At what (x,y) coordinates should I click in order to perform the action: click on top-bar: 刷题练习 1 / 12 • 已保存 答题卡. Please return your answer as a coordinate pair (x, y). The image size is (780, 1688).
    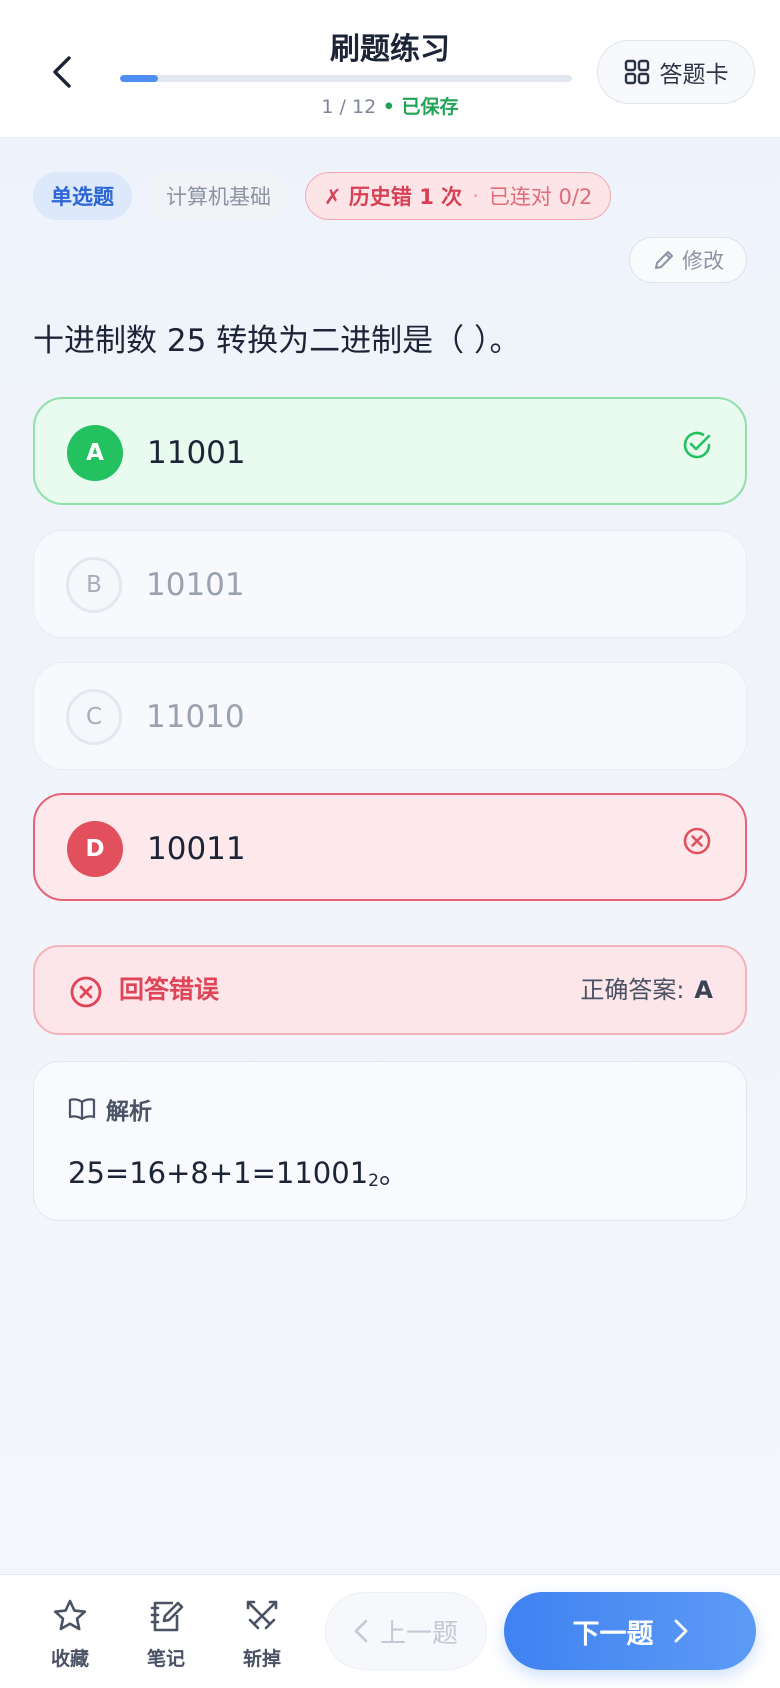
    Looking at the image, I should click on (390, 69).